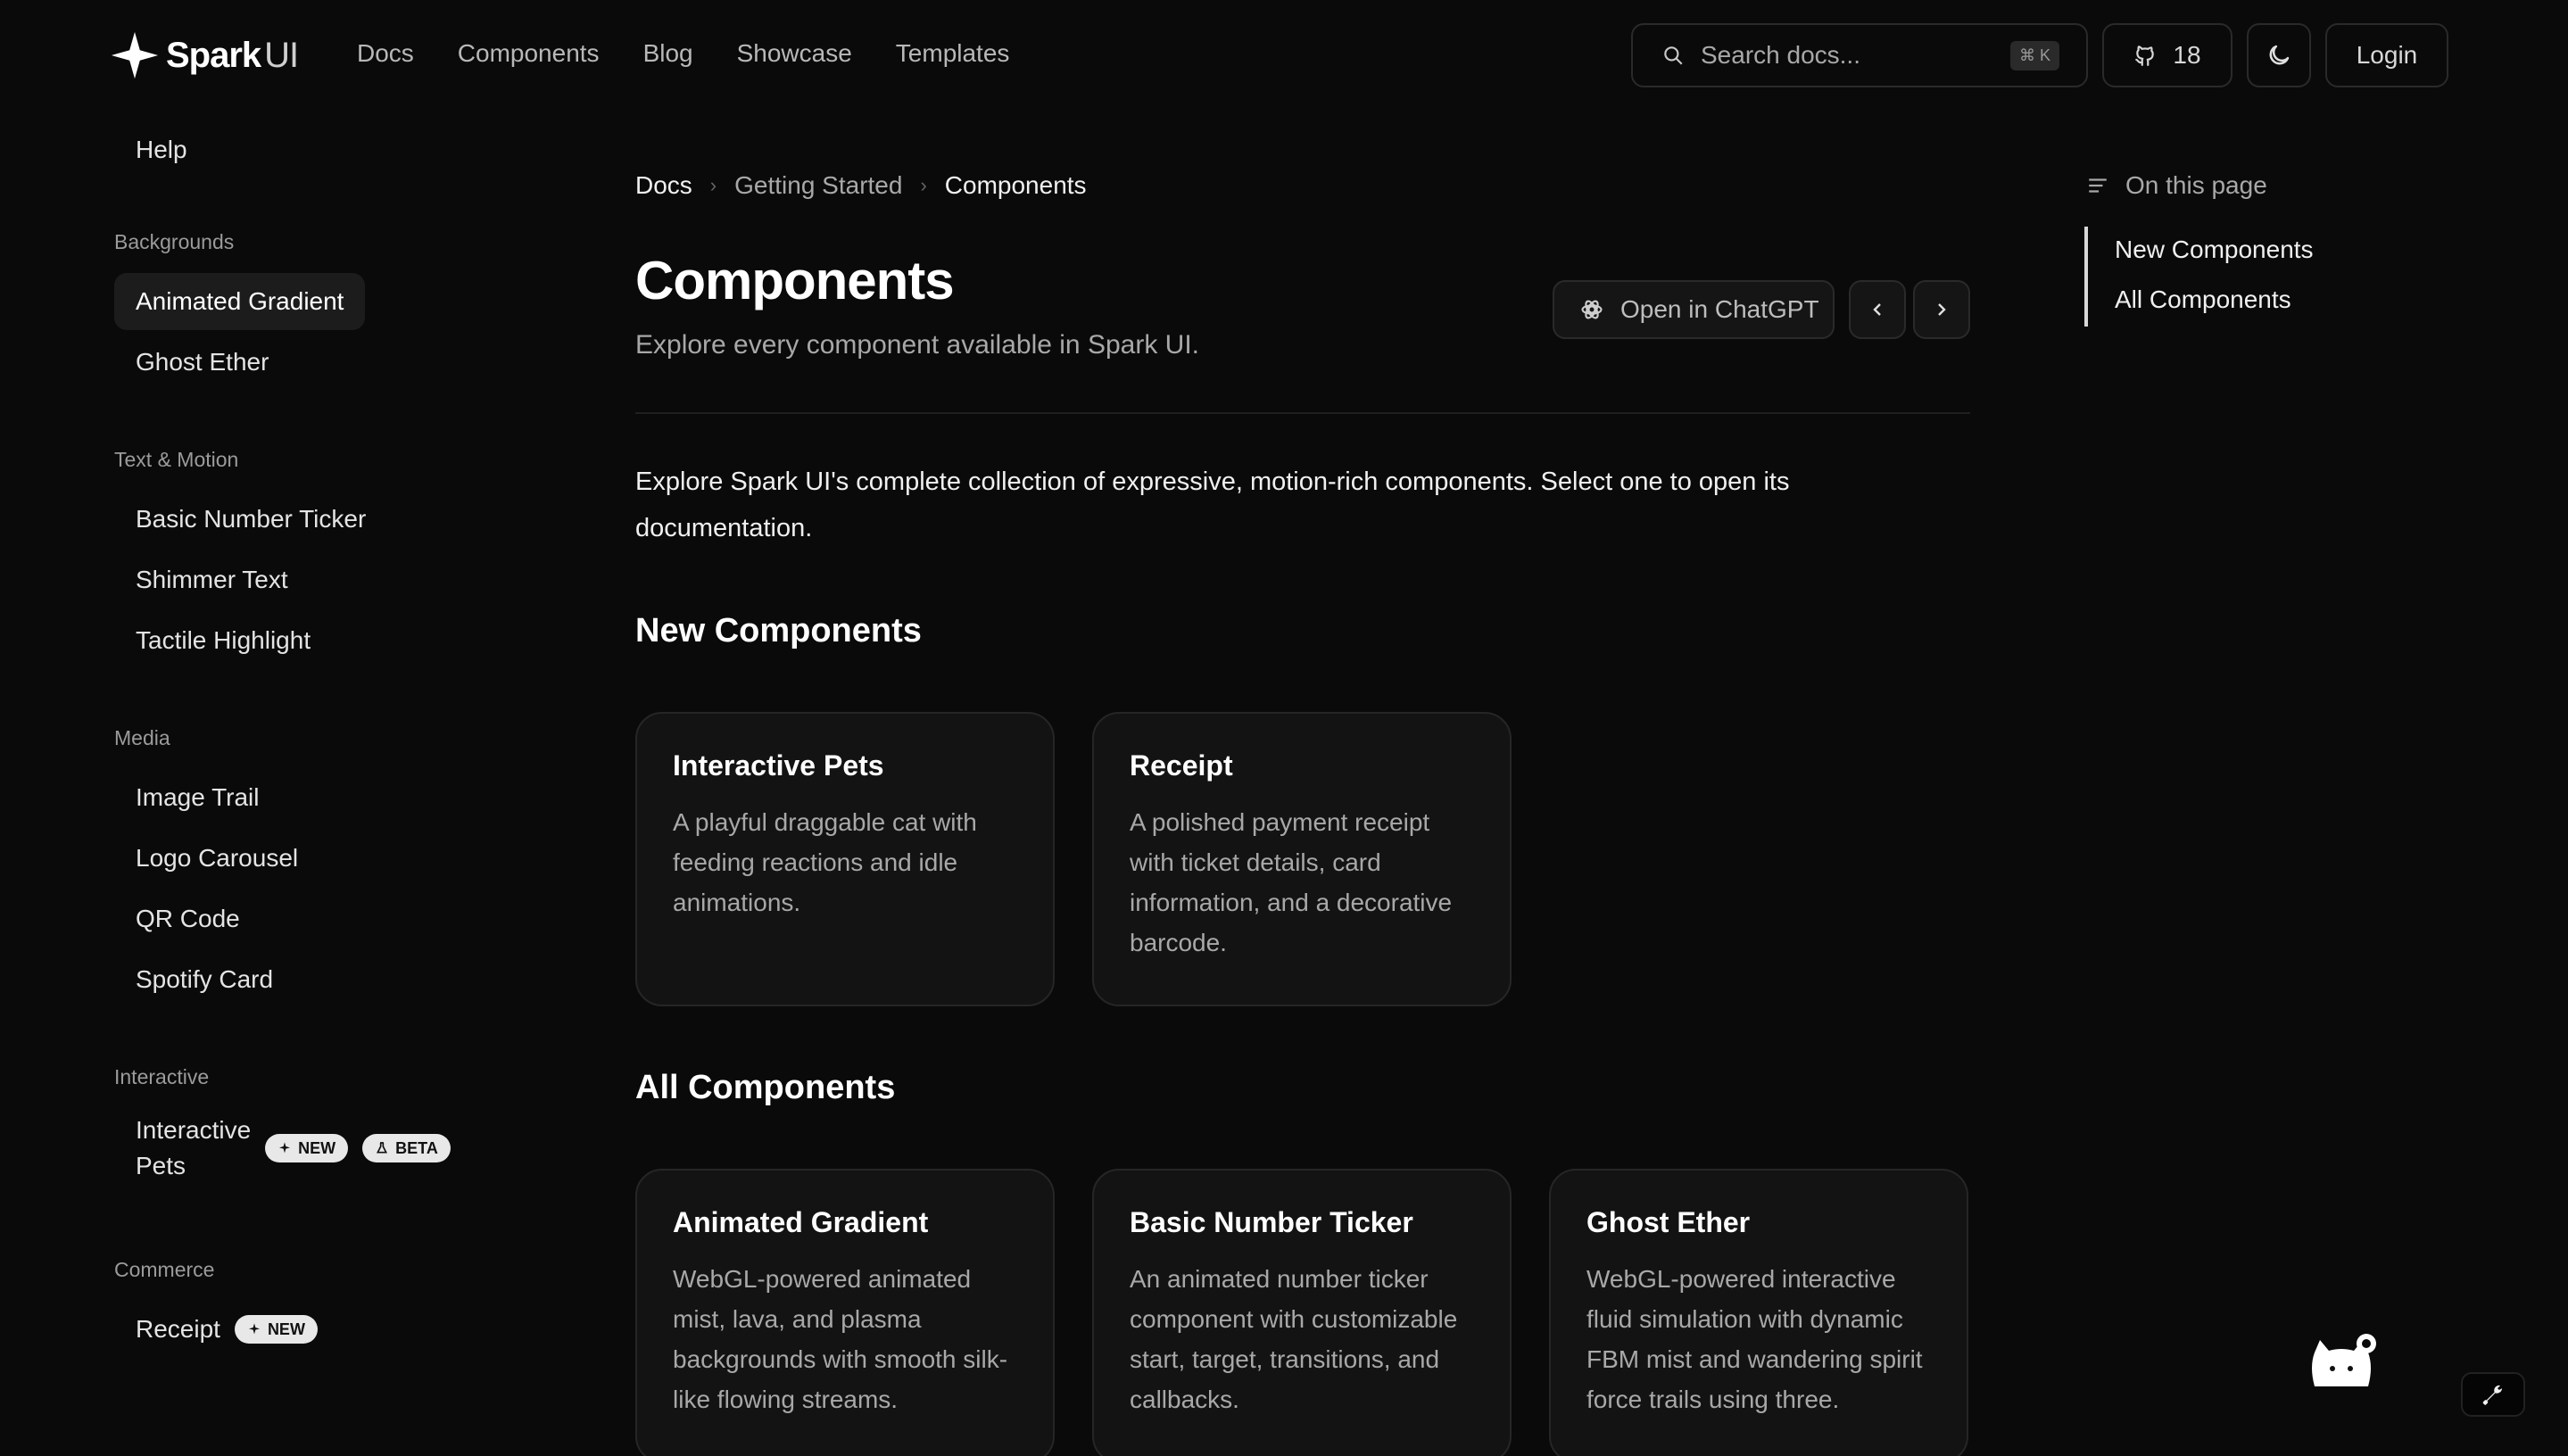 The width and height of the screenshot is (2568, 1456). What do you see at coordinates (2386, 55) in the screenshot?
I see `login-button: Login` at bounding box center [2386, 55].